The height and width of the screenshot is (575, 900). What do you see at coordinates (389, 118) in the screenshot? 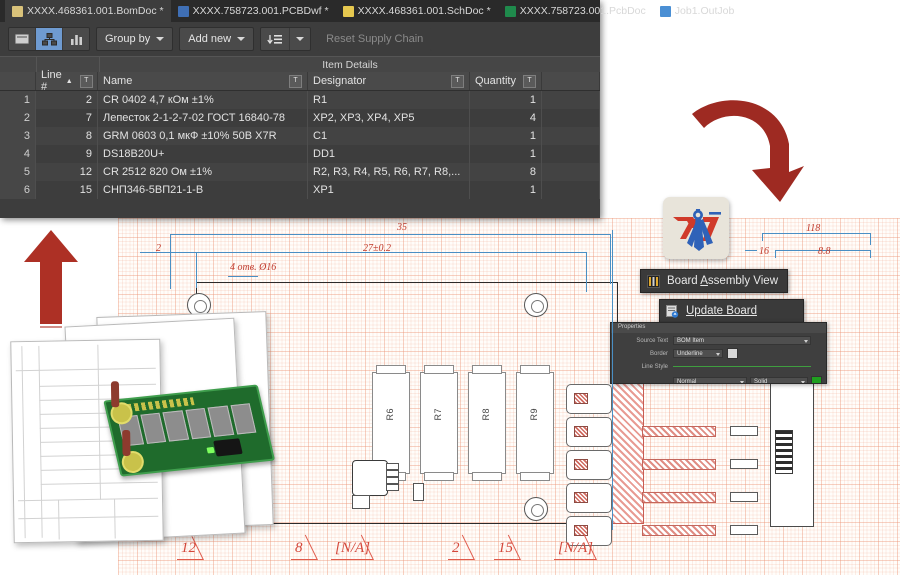
I see `cell-designator: XP2, XP3, XP4, XP5` at bounding box center [389, 118].